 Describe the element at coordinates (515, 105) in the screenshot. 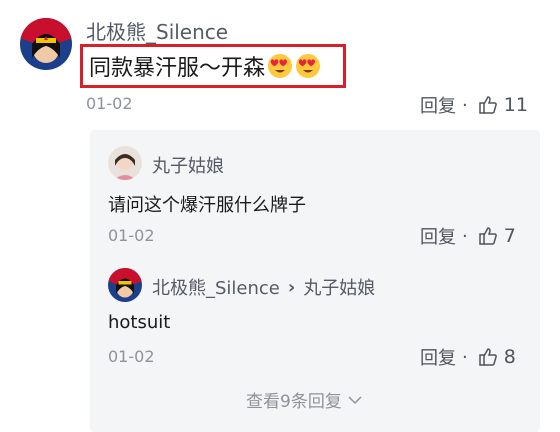

I see `like-count: 11` at that location.